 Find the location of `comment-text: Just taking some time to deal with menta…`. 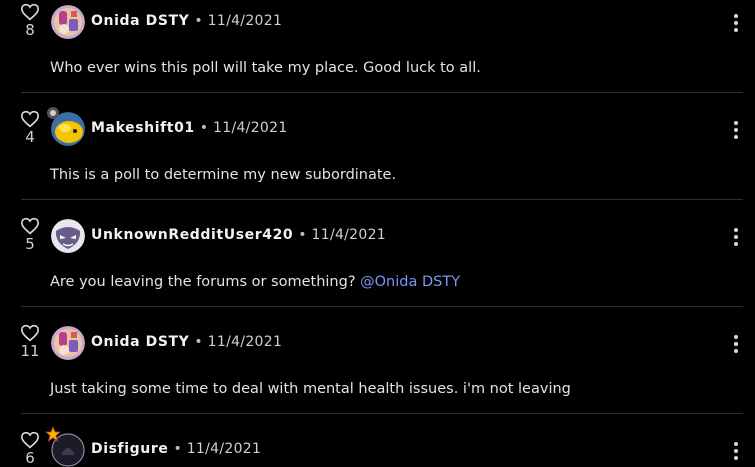

comment-text: Just taking some time to deal with menta… is located at coordinates (310, 389).